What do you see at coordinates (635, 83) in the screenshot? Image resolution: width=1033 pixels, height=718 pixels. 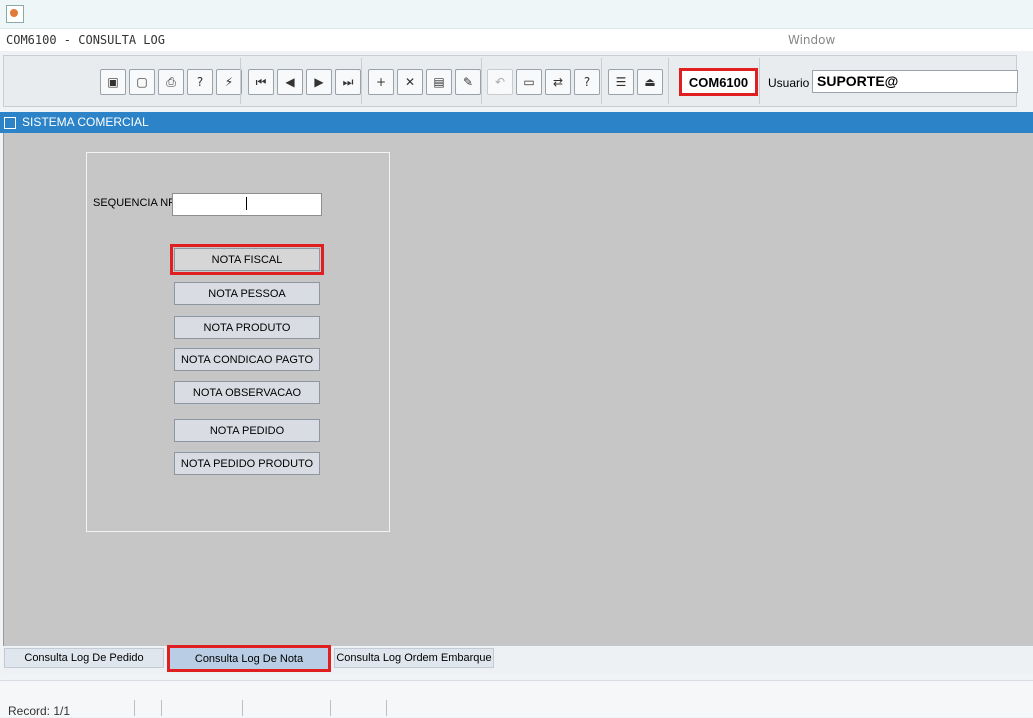 I see `toolbar-group-menu: ☰ ⏏` at bounding box center [635, 83].